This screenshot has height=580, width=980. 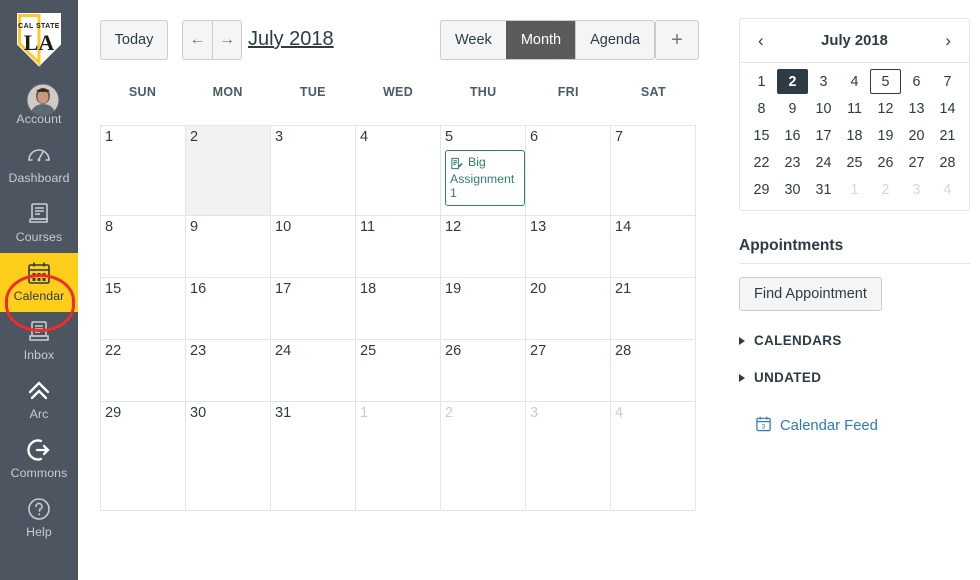 What do you see at coordinates (885, 81) in the screenshot?
I see `mini-calendar-day: 5` at bounding box center [885, 81].